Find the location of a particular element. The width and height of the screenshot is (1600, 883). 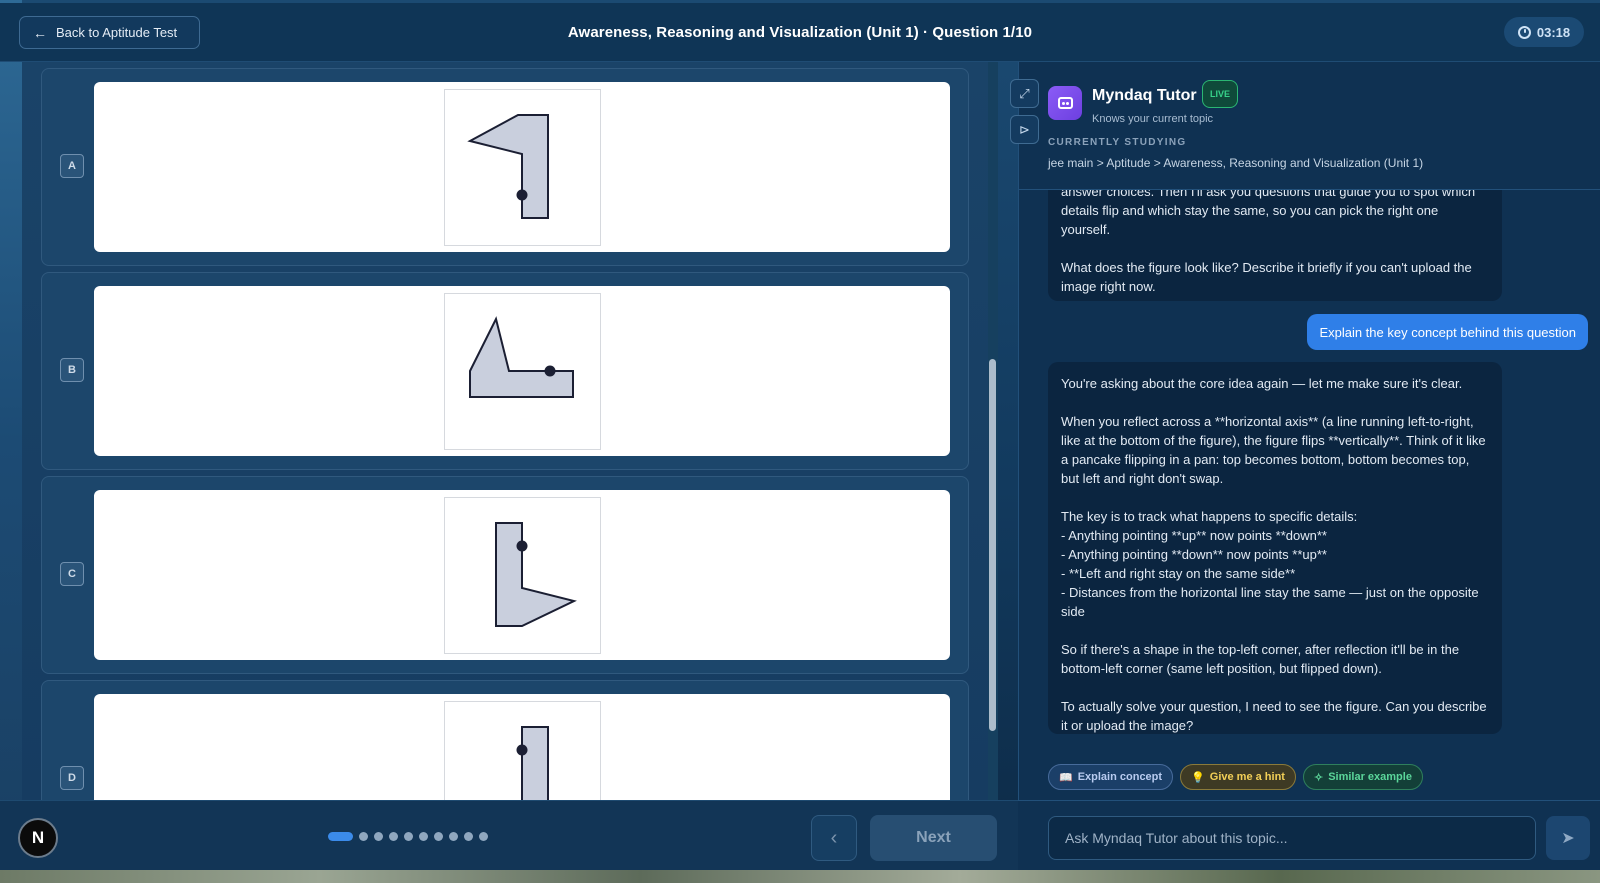

back-button-label: Back to Aptitude Test is located at coordinates (117, 32).